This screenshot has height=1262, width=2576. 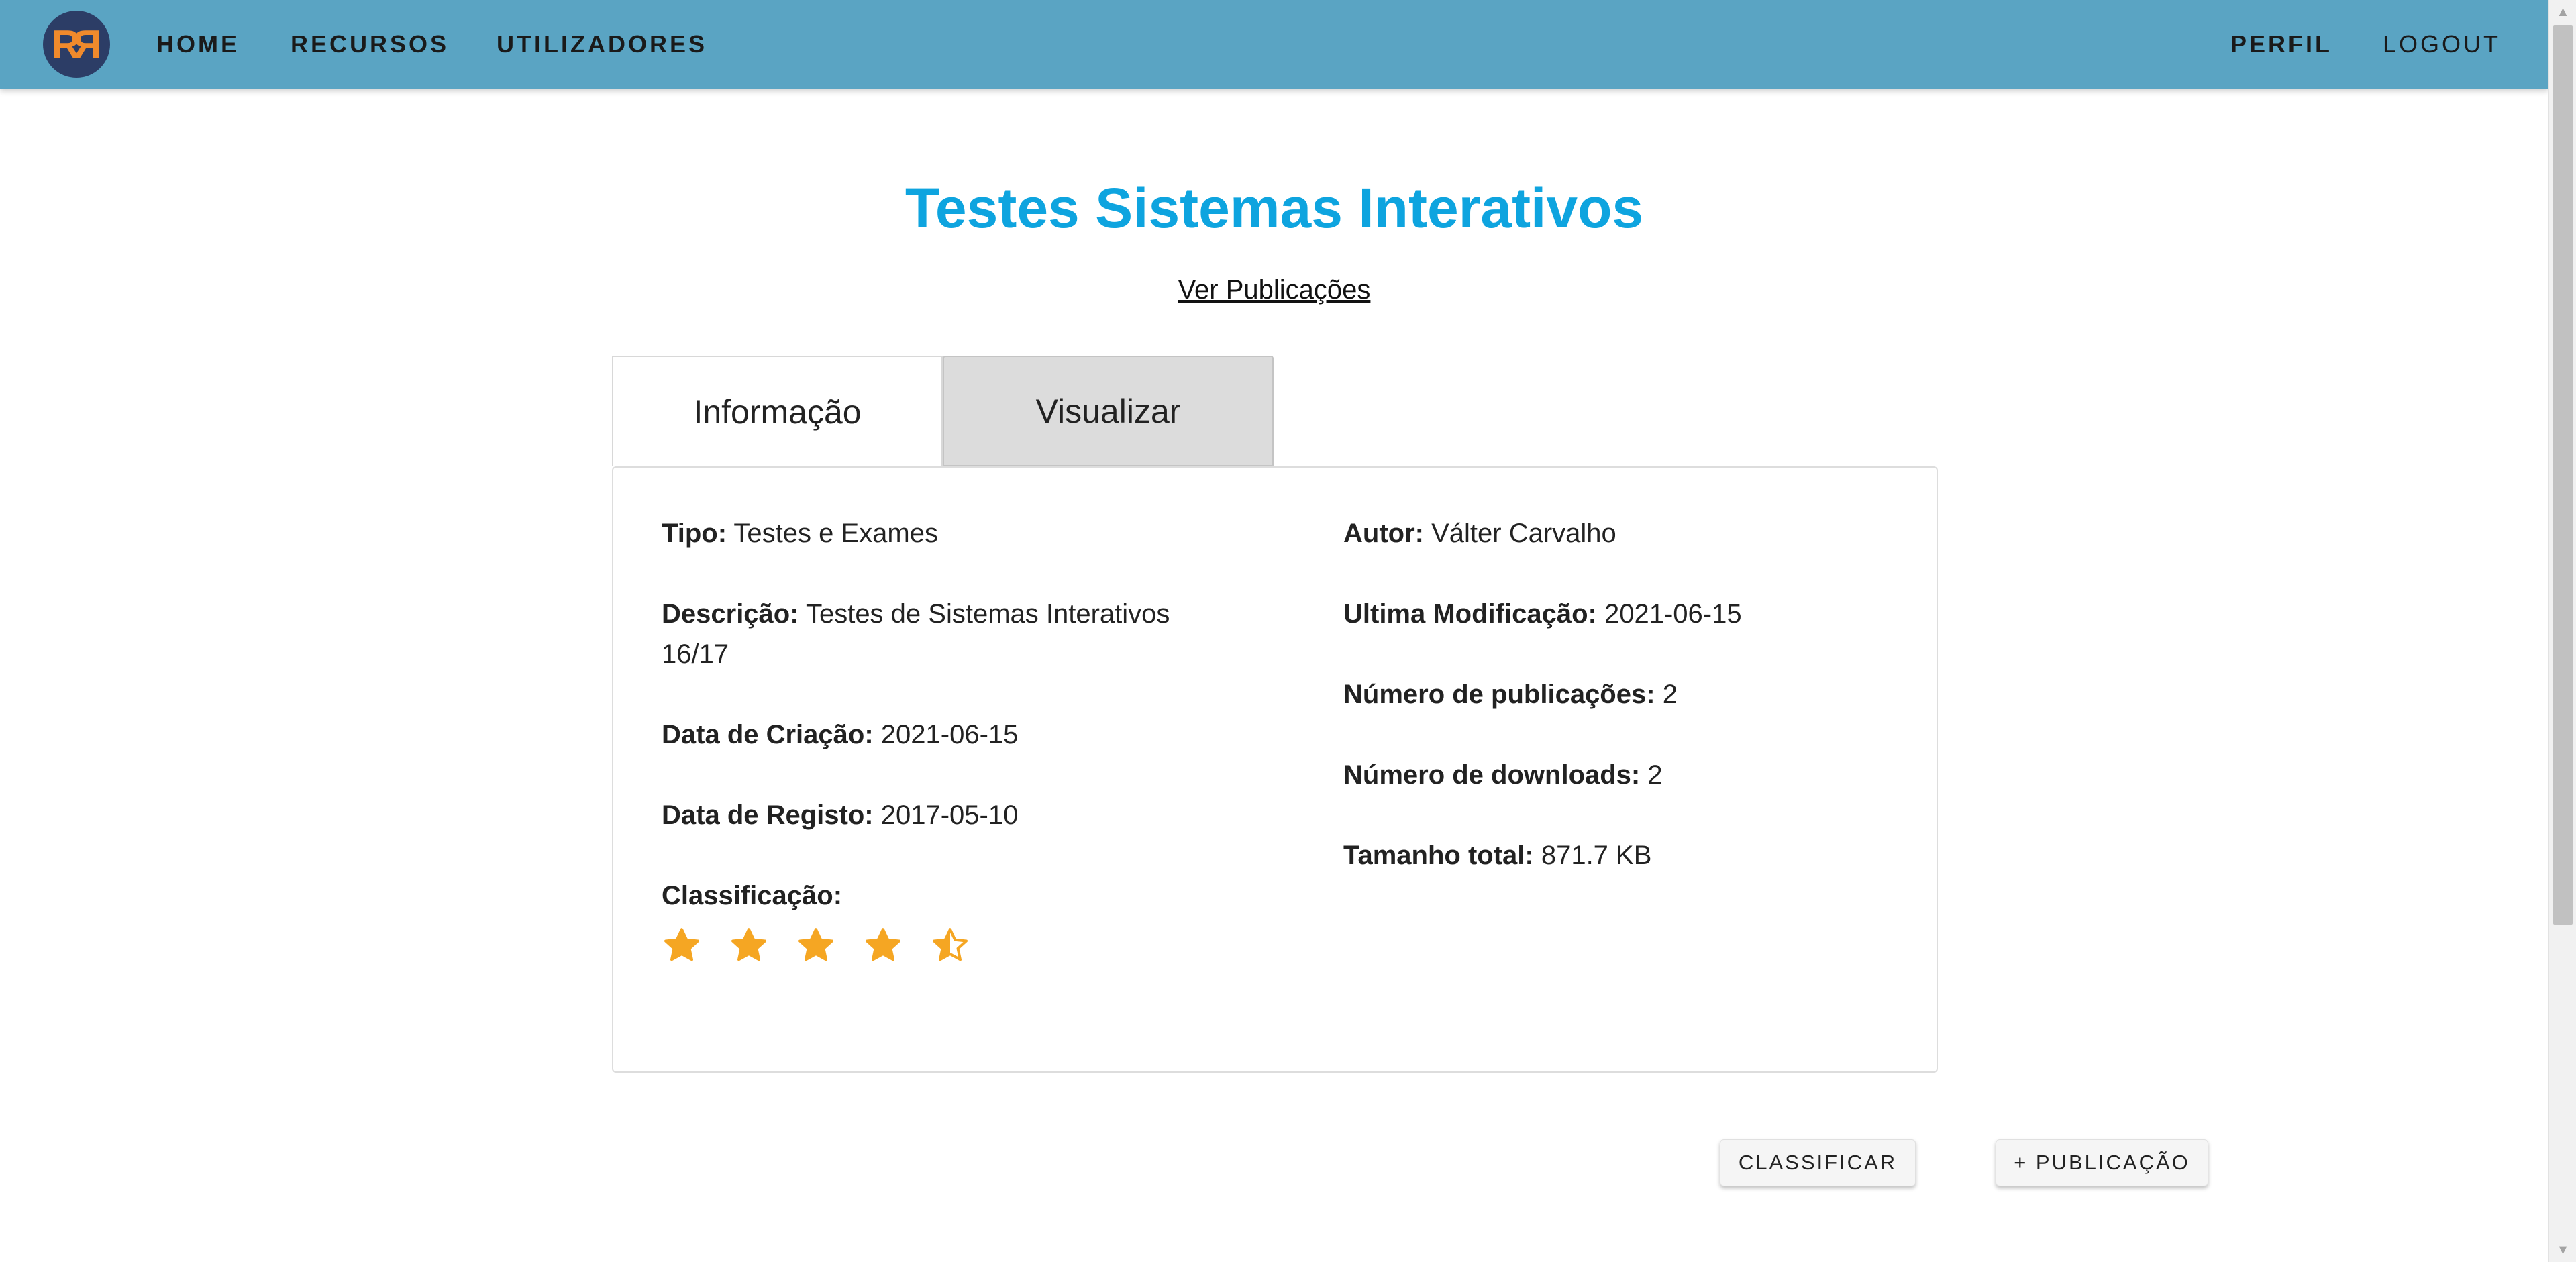 I want to click on logo-text: RR, so click(x=76, y=44).